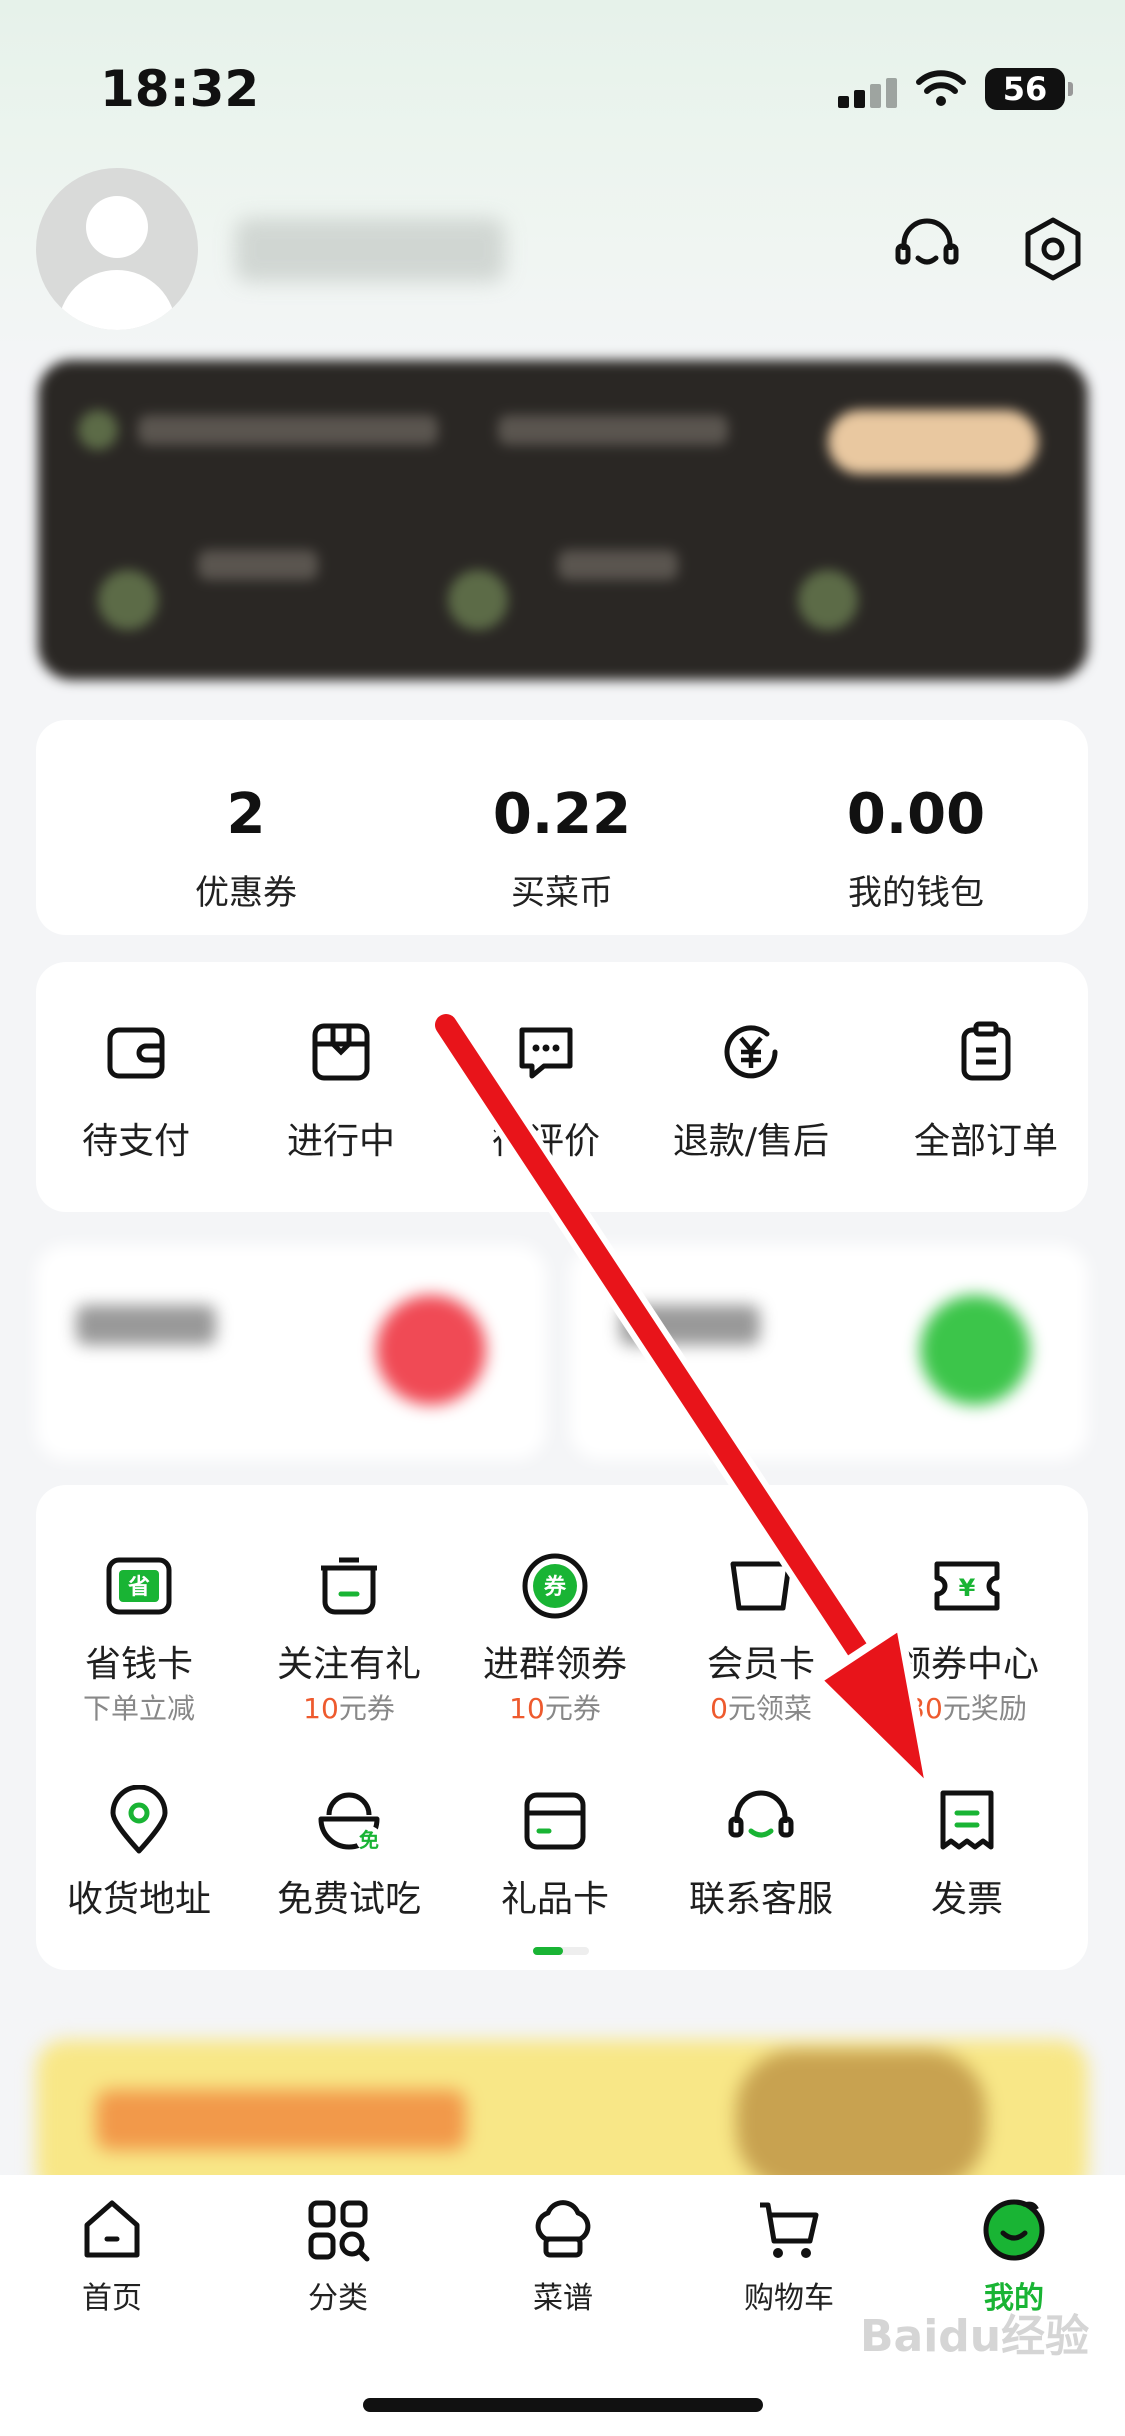 This screenshot has width=1125, height=2436. I want to click on service-label: 收货地址, so click(138, 1899).